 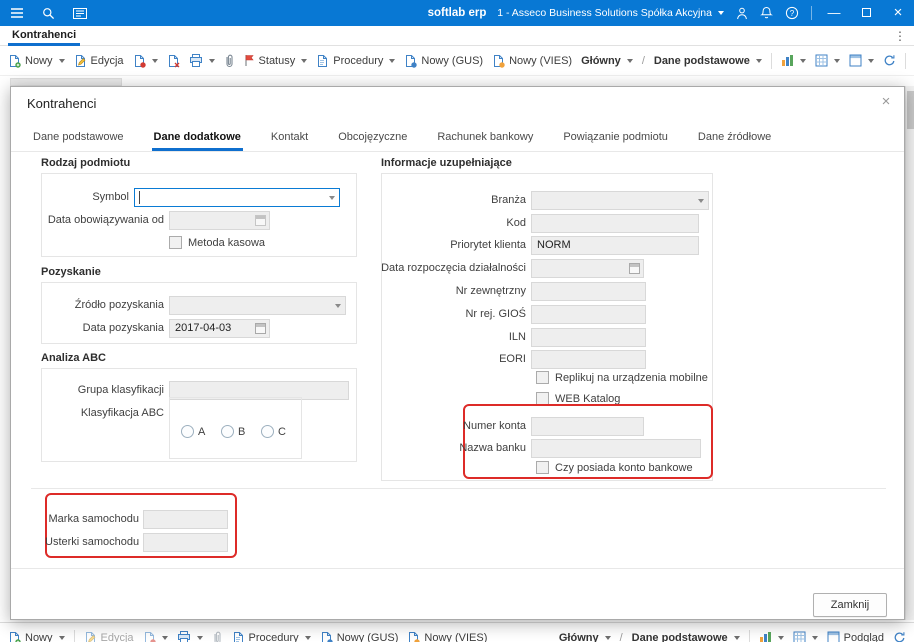 What do you see at coordinates (149, 636) in the screenshot?
I see `document-badge-icon` at bounding box center [149, 636].